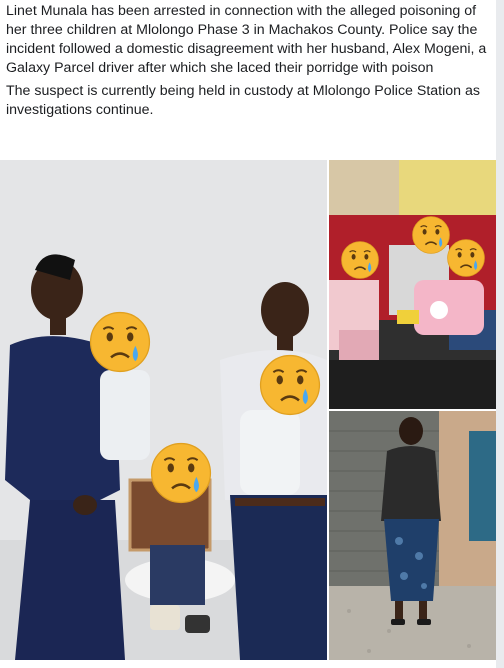  Describe the element at coordinates (412, 284) in the screenshot. I see `children-on-couch-photo` at that location.